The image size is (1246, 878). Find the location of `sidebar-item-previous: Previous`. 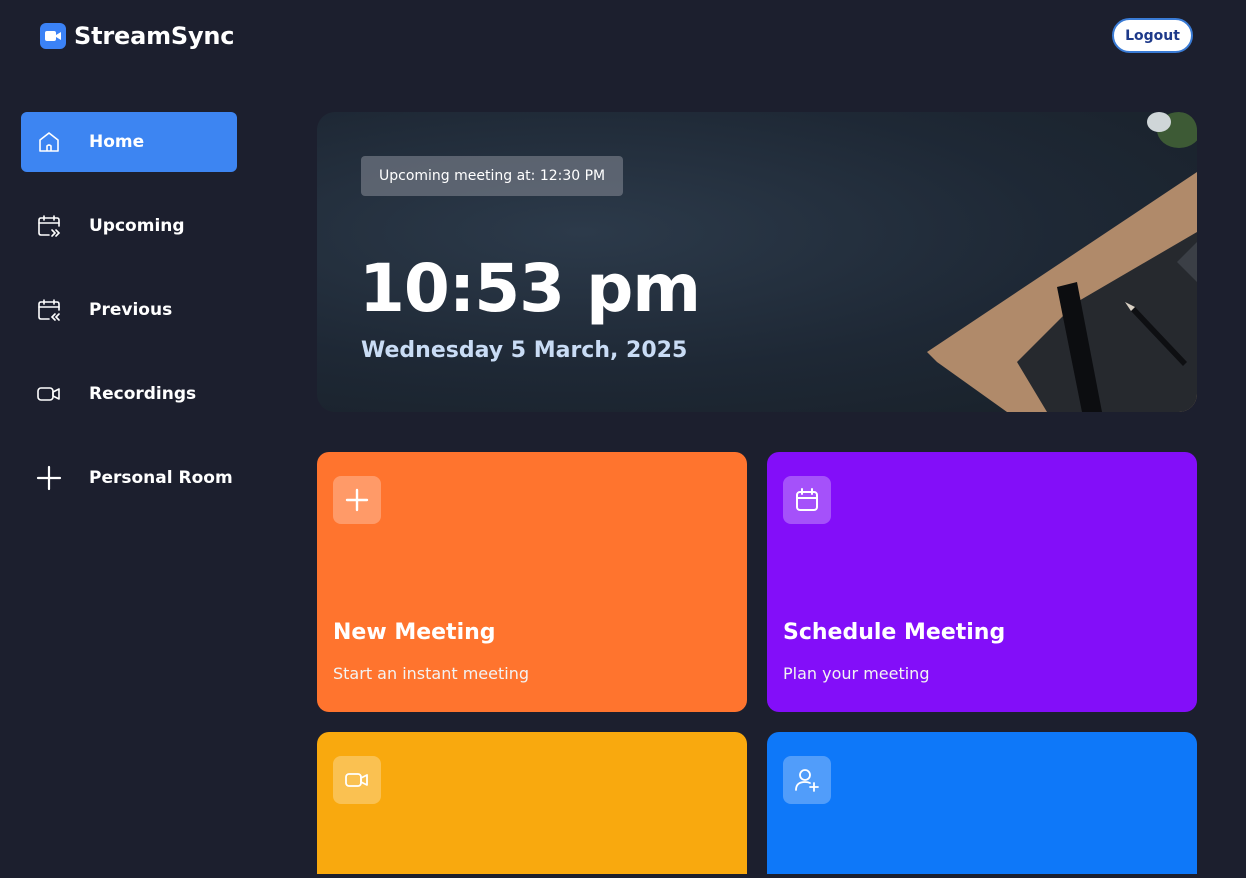

sidebar-item-previous: Previous is located at coordinates (129, 310).